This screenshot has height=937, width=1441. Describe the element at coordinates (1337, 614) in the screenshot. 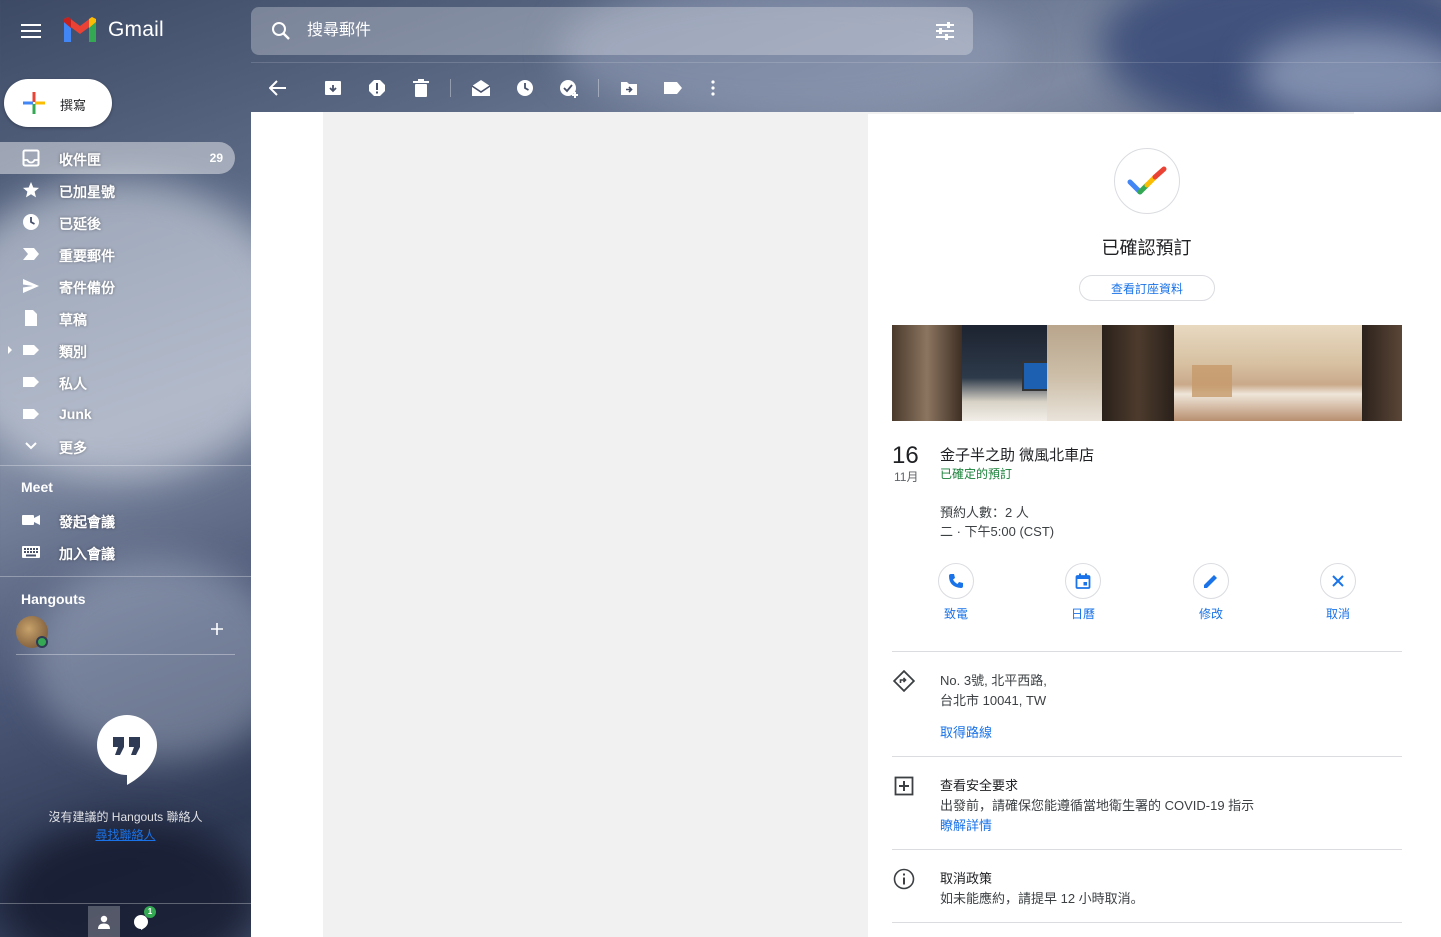

I see `cancel-label: 取消` at that location.